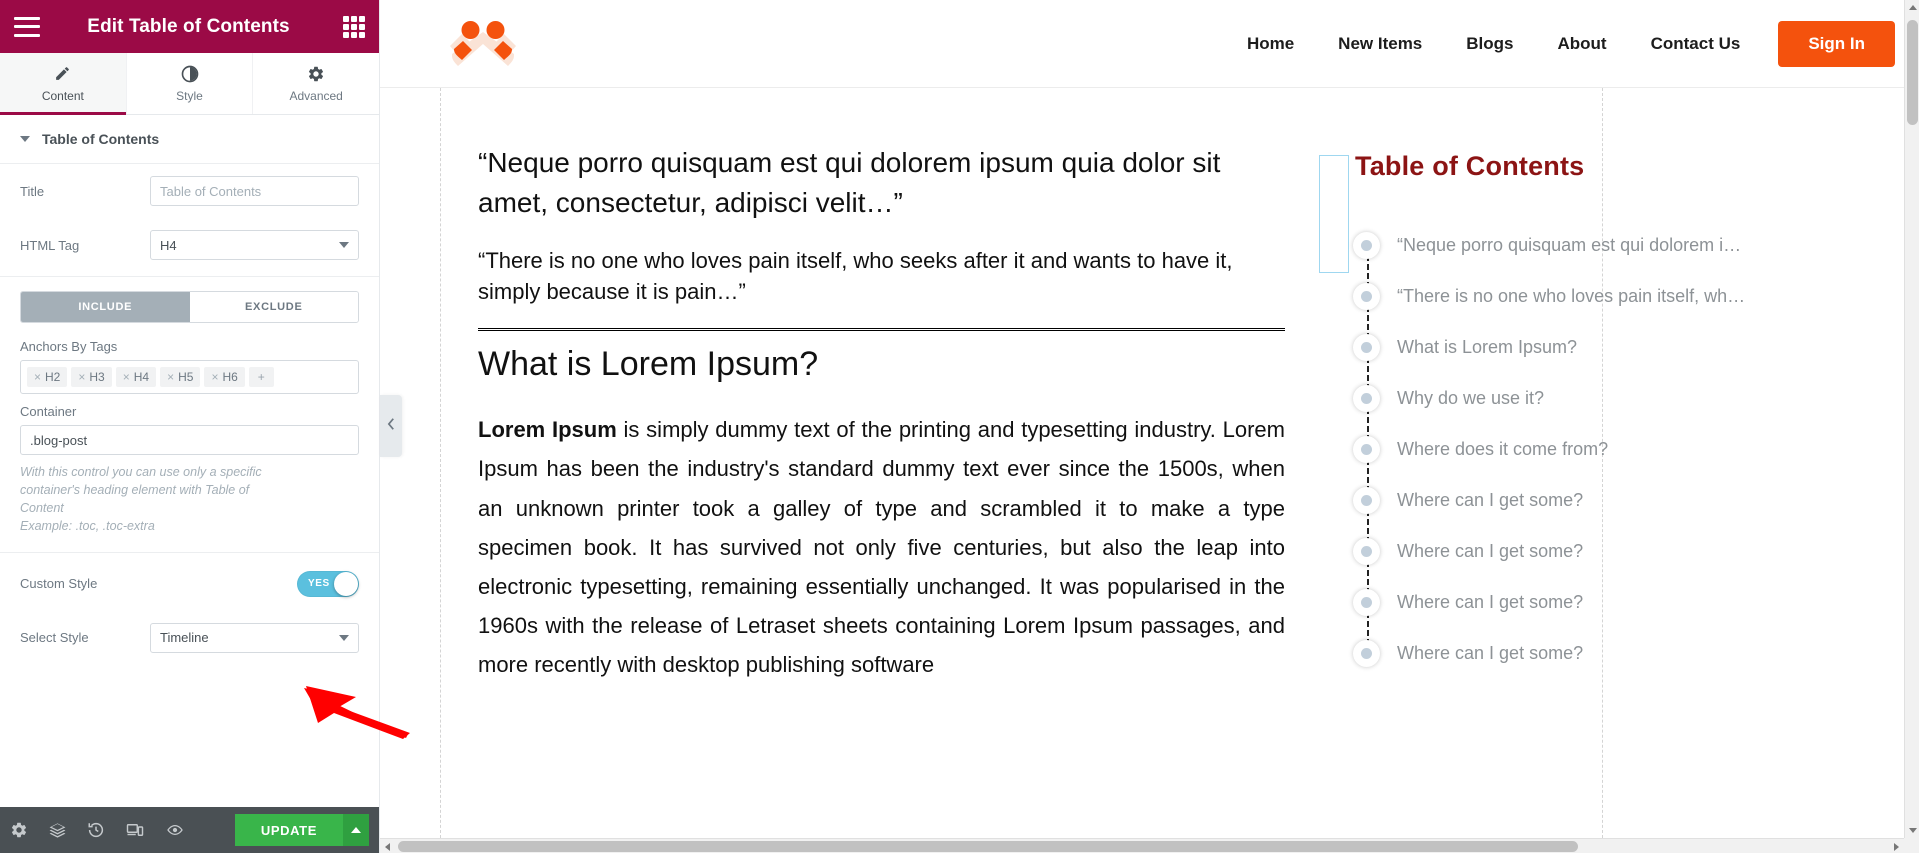 This screenshot has width=1919, height=853. Describe the element at coordinates (356, 830) in the screenshot. I see `update-options-button` at that location.